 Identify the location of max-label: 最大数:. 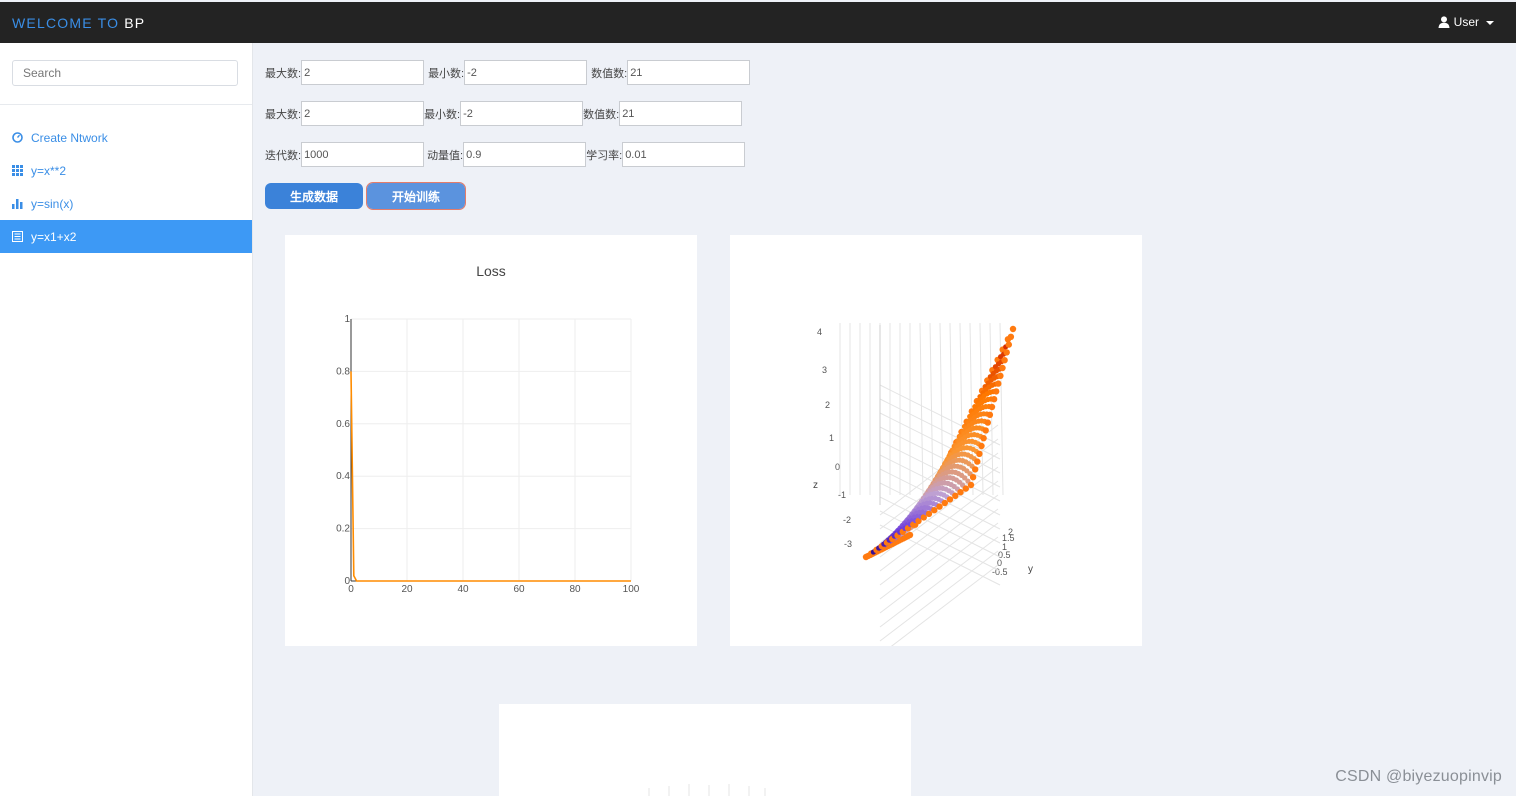
(283, 73).